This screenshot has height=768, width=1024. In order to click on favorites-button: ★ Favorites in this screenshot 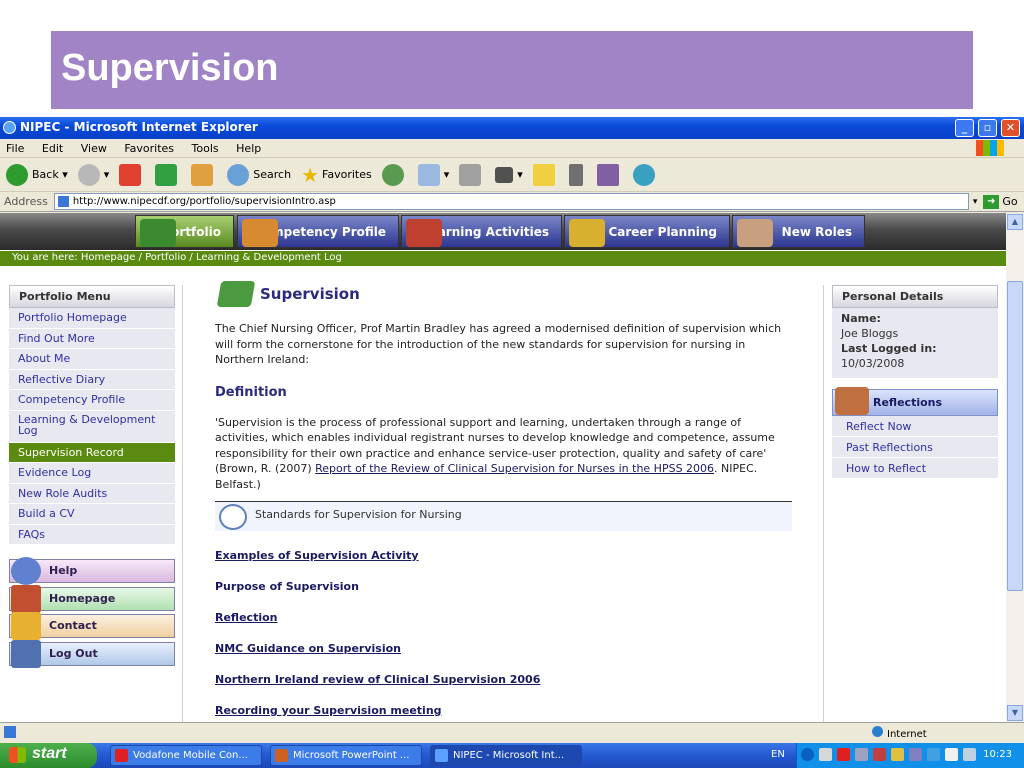, I will do `click(336, 175)`.